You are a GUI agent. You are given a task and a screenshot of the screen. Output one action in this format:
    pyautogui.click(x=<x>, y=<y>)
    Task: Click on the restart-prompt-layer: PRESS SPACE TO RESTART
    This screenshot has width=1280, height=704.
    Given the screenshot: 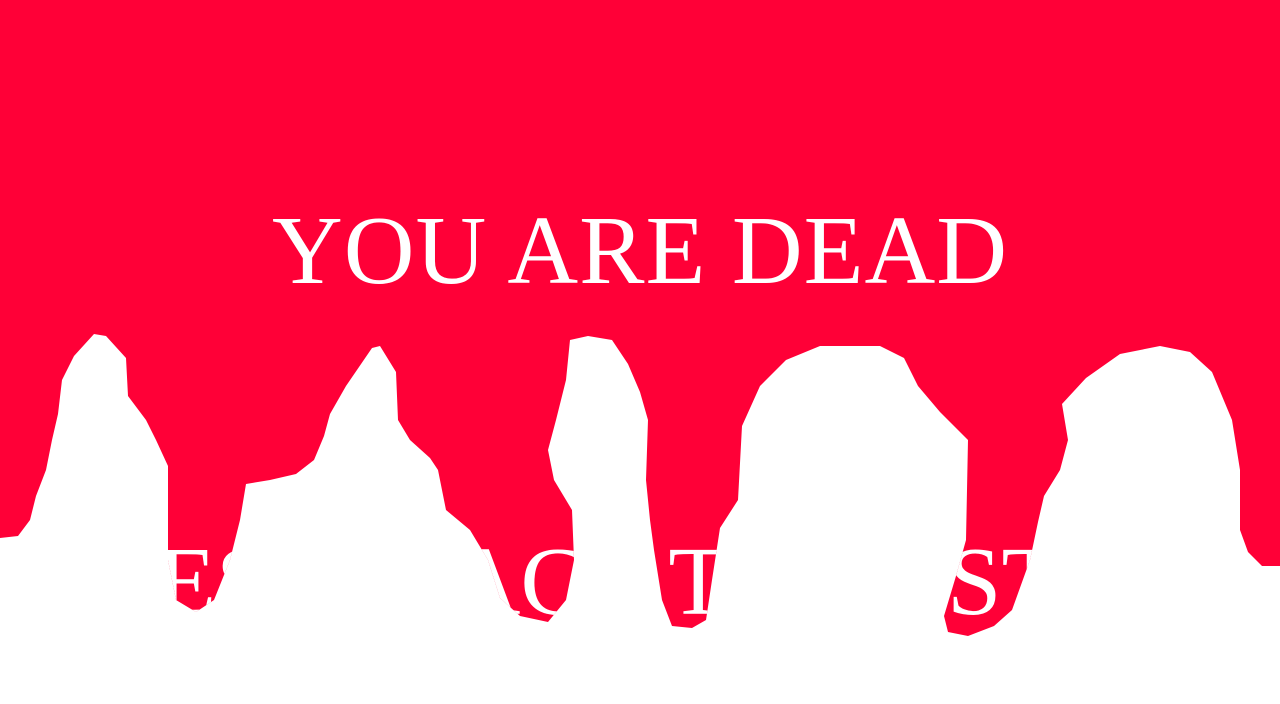 What is the action you would take?
    pyautogui.click(x=639, y=582)
    